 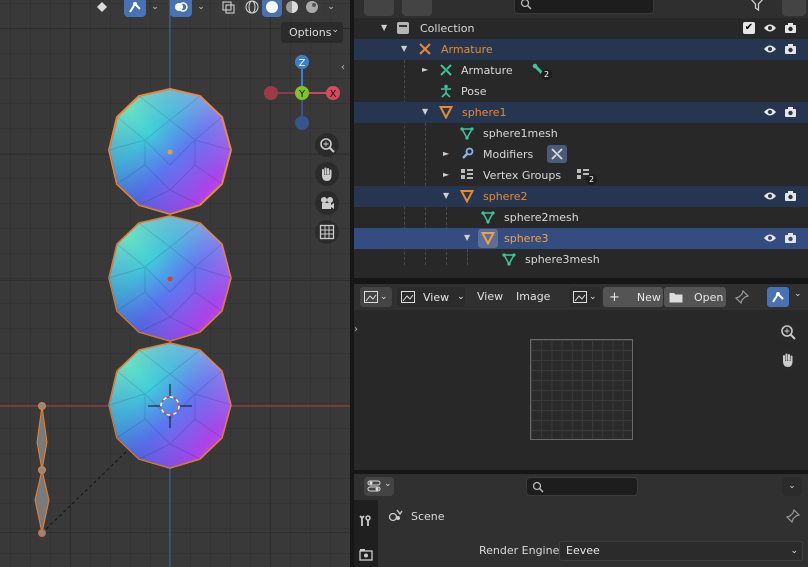 I want to click on sphere1-object, so click(x=170, y=151).